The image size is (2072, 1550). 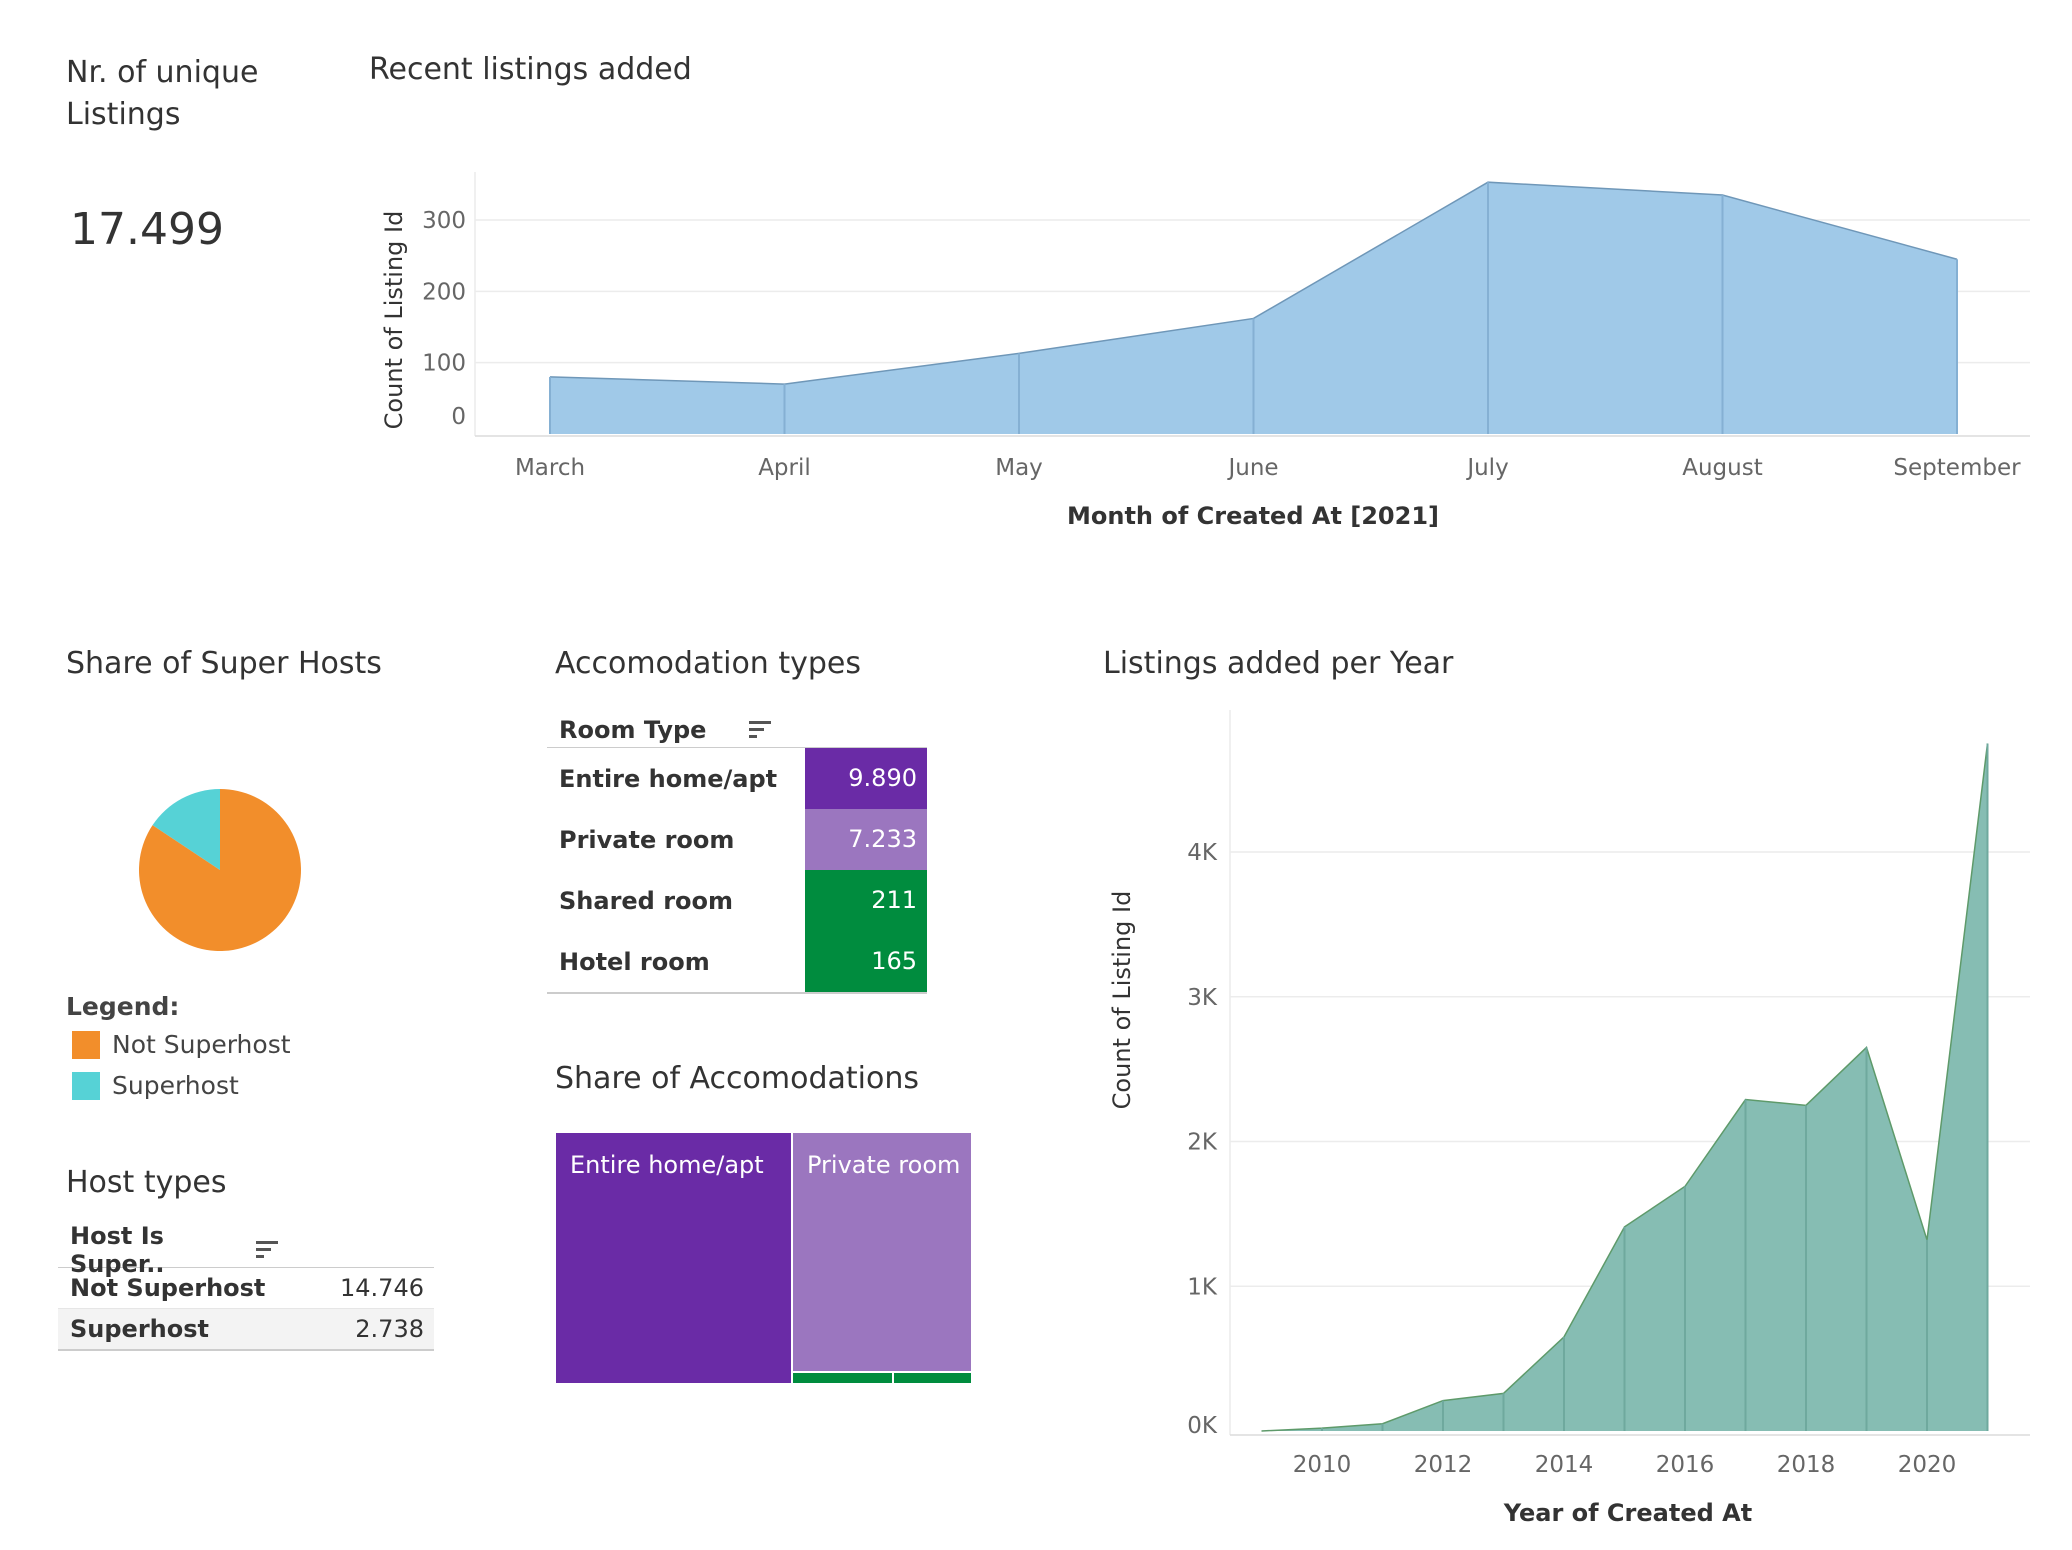 What do you see at coordinates (201, 1044) in the screenshot?
I see `legend-item-label: Not Superhost` at bounding box center [201, 1044].